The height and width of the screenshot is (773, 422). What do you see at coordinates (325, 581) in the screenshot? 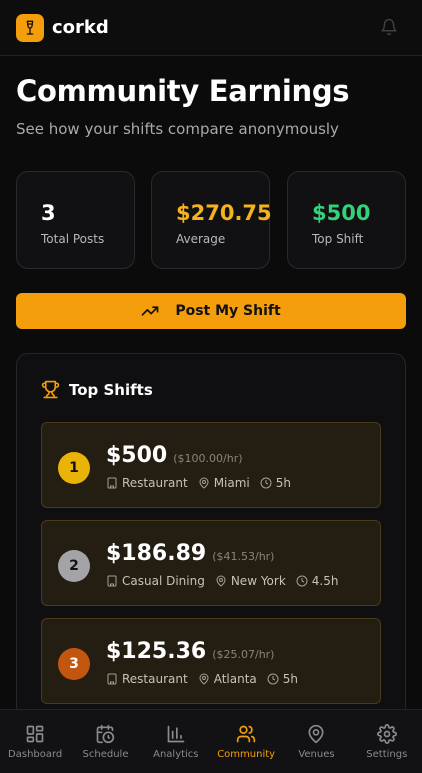
I see `hours-label: 4.5h` at bounding box center [325, 581].